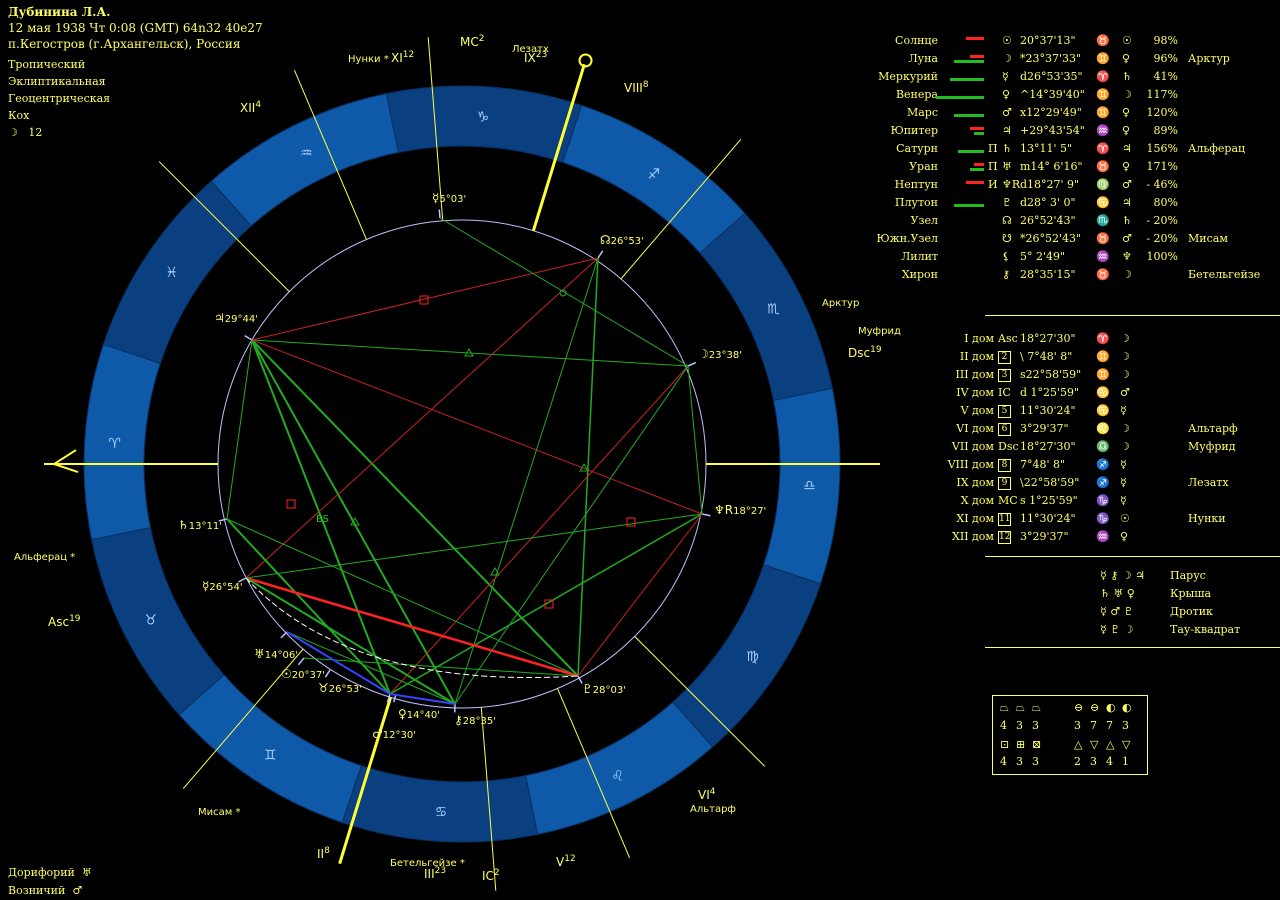 The height and width of the screenshot is (900, 1280). I want to click on zodiac-sign-icon: ♑, so click(483, 118).